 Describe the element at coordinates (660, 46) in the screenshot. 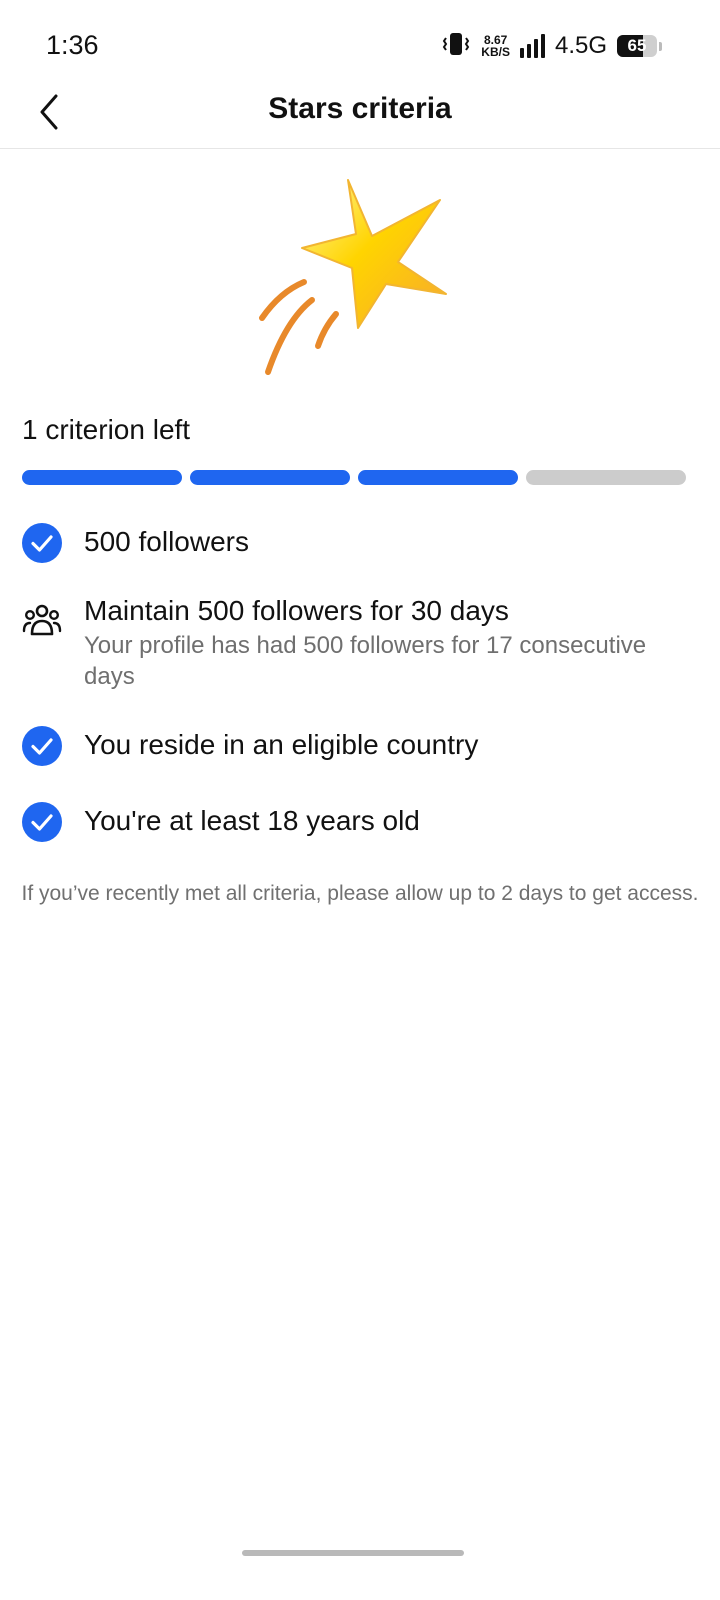

I see `battery-cap` at that location.